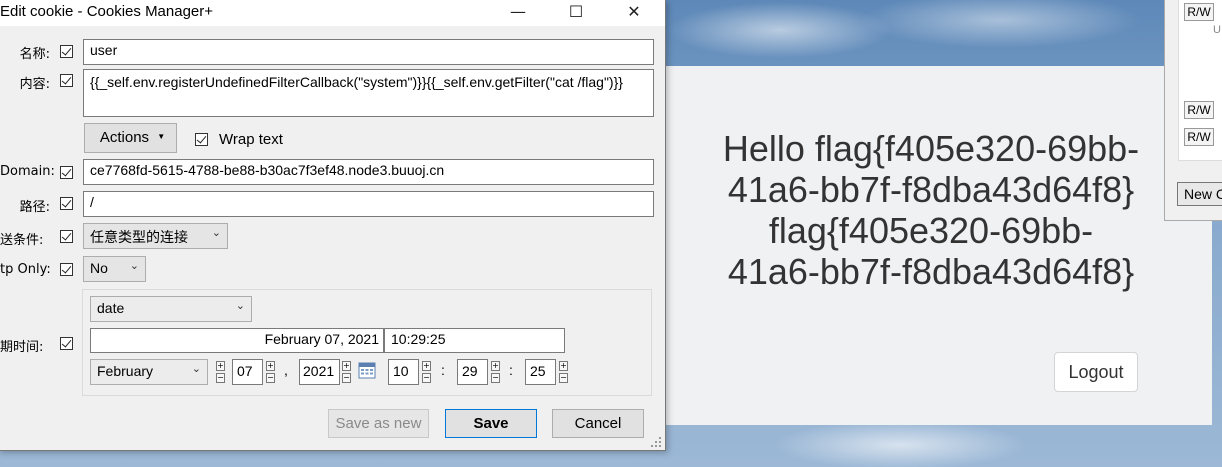  I want to click on second-input: 25, so click(540, 372).